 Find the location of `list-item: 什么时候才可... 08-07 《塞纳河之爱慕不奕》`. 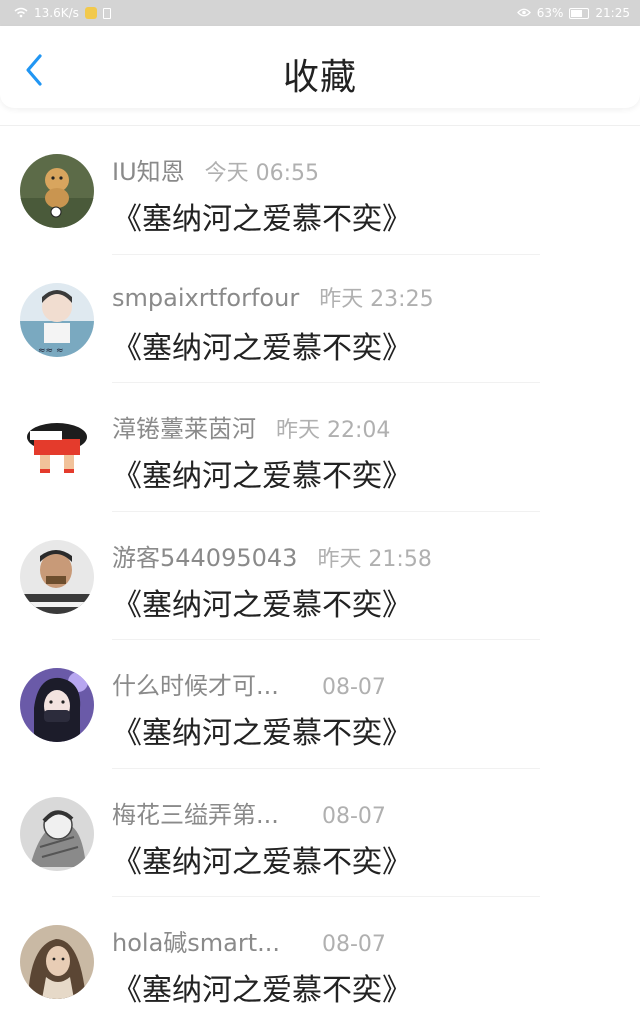

list-item: 什么时候才可... 08-07 《塞纳河之爱慕不奕》 is located at coordinates (320, 704).